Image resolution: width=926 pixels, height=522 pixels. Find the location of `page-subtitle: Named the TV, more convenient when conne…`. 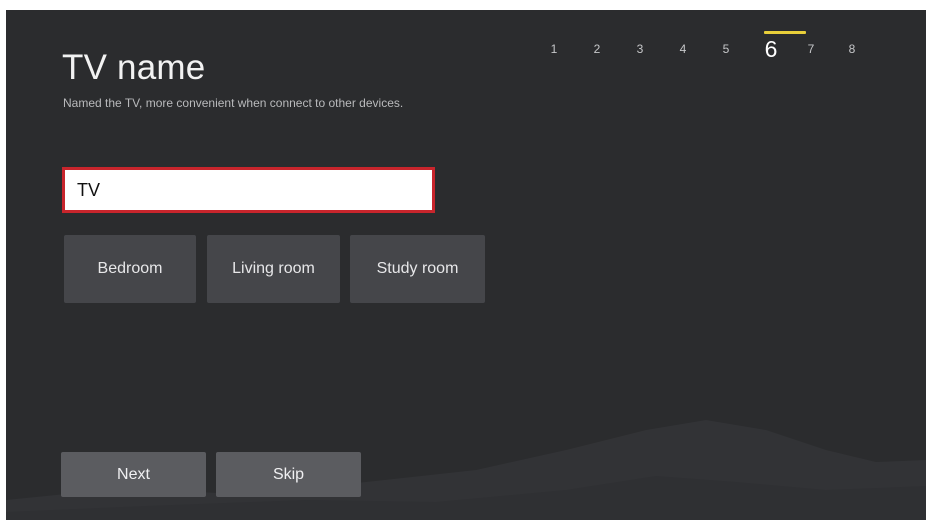

page-subtitle: Named the TV, more convenient when conne… is located at coordinates (233, 103).